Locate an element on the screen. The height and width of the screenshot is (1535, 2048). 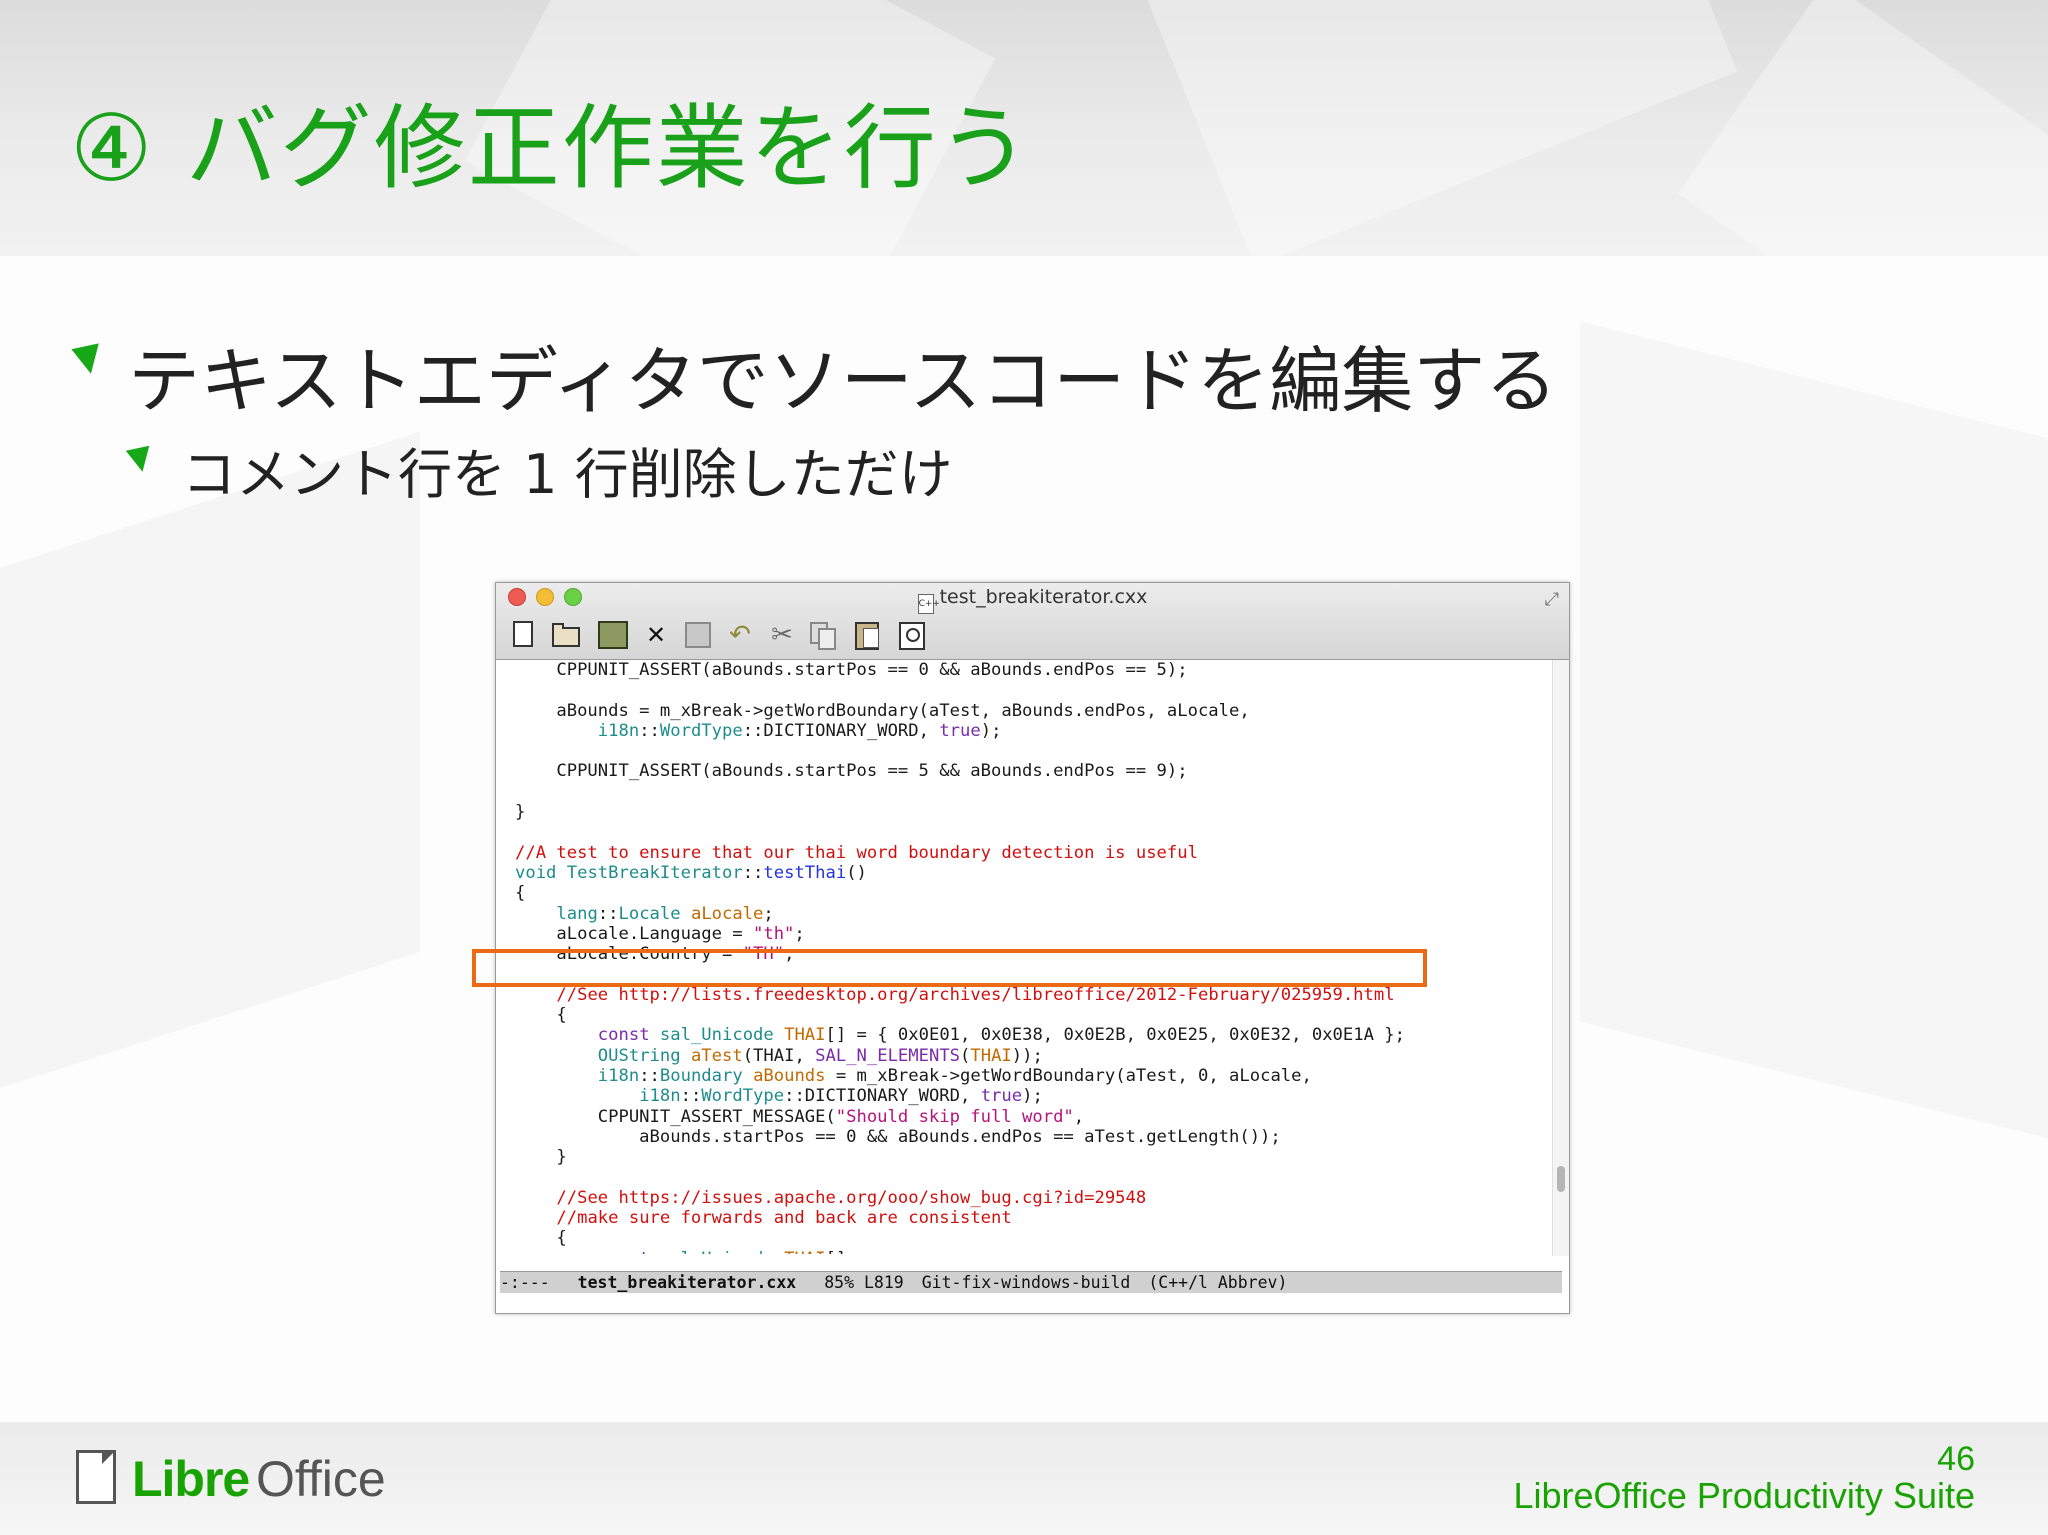
page-number: 46 is located at coordinates (1956, 1459).